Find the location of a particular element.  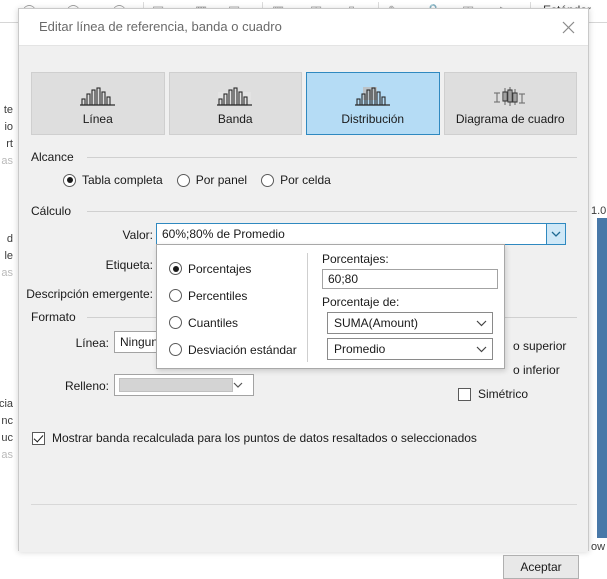

type-button-band: Banda is located at coordinates (235, 103).